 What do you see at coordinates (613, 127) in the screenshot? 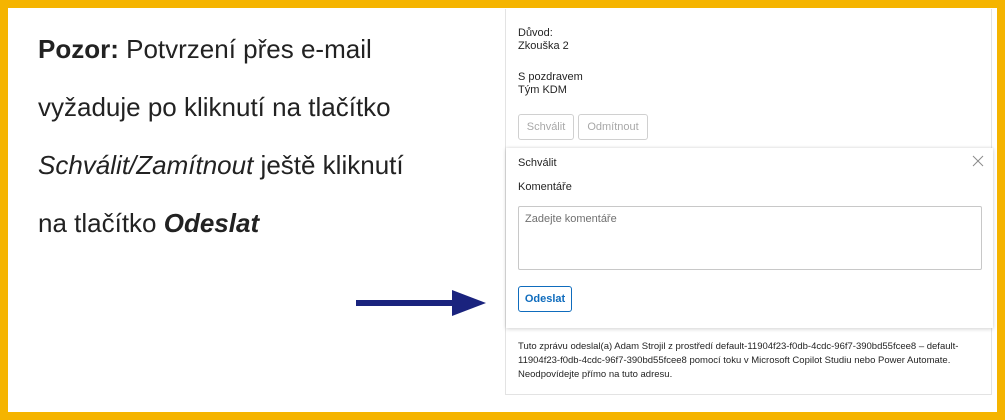
I see `reject-button: Odmítnout` at bounding box center [613, 127].